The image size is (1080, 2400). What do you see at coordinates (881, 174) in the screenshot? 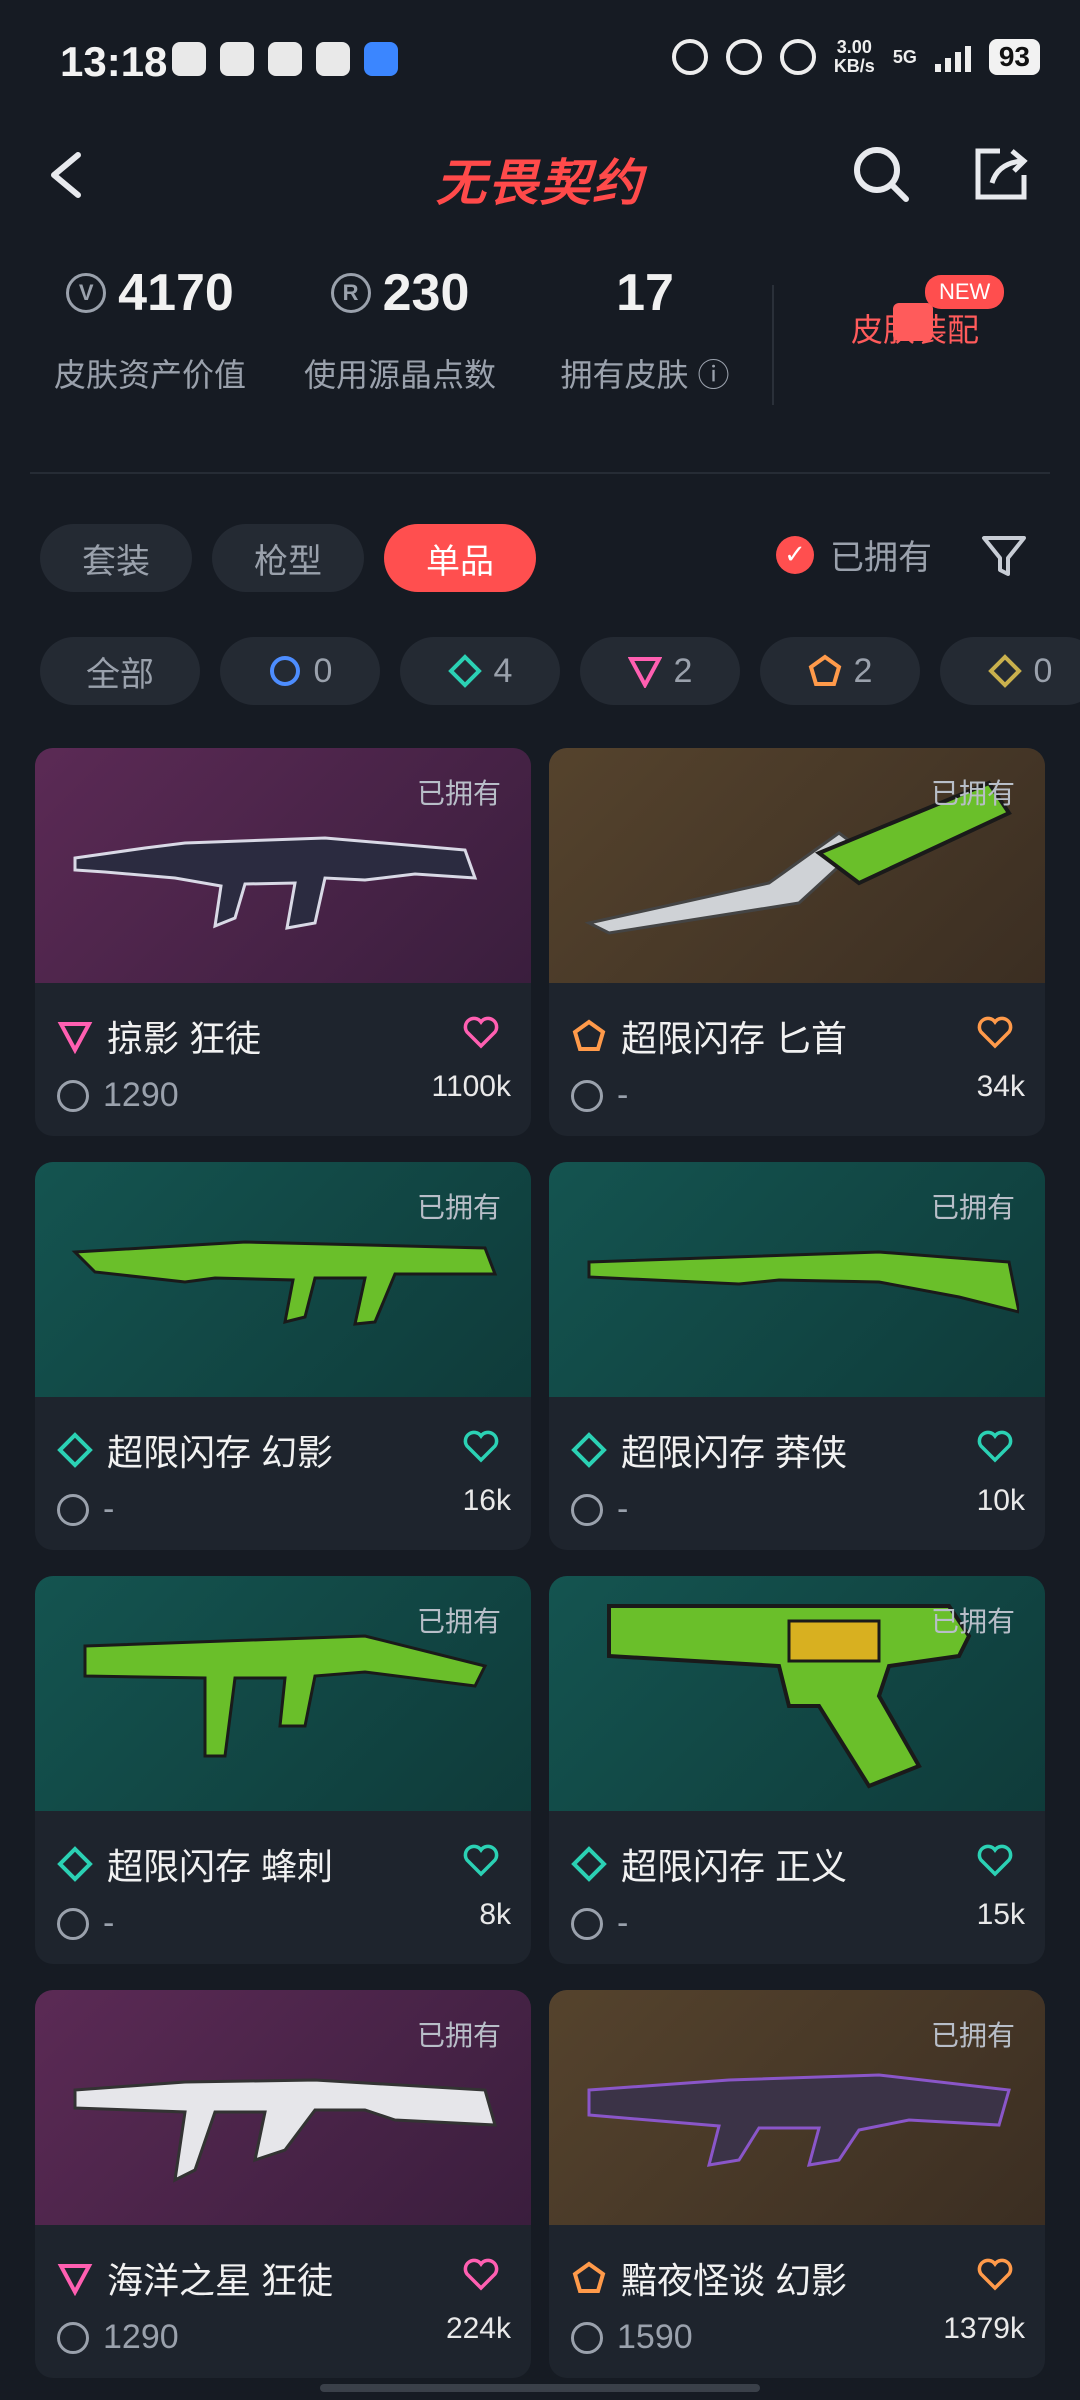
I see `search-icon` at bounding box center [881, 174].